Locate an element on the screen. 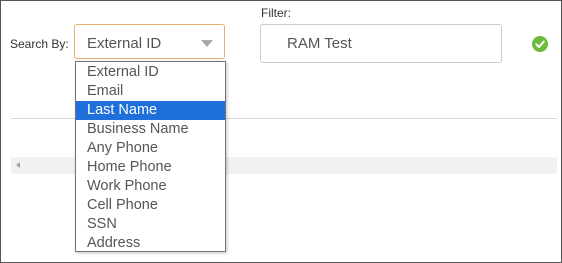 The width and height of the screenshot is (562, 263). dropdown-option: Last Name is located at coordinates (150, 110).